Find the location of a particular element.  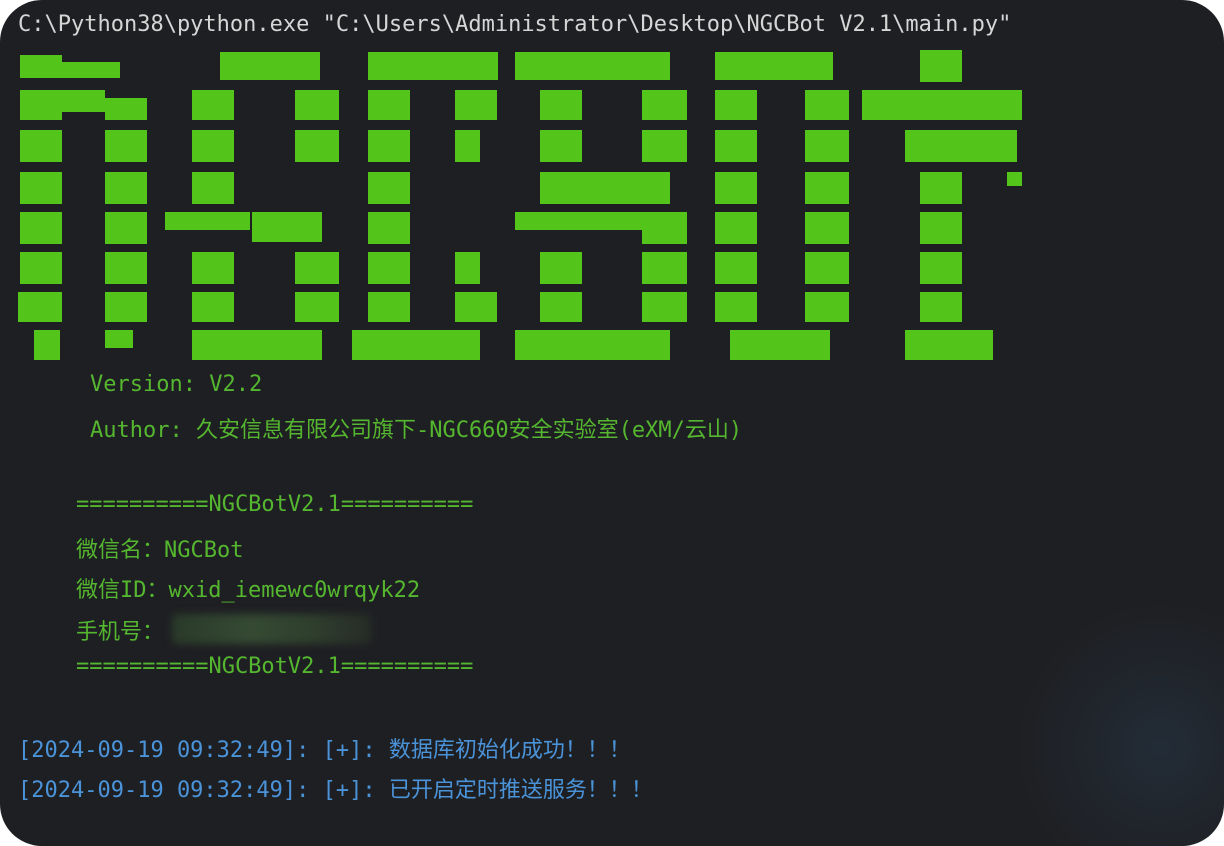

log-line: [2024-09-19 09:32:49]: [+]: 已开启定时推送服务！！！ is located at coordinates (335, 790).